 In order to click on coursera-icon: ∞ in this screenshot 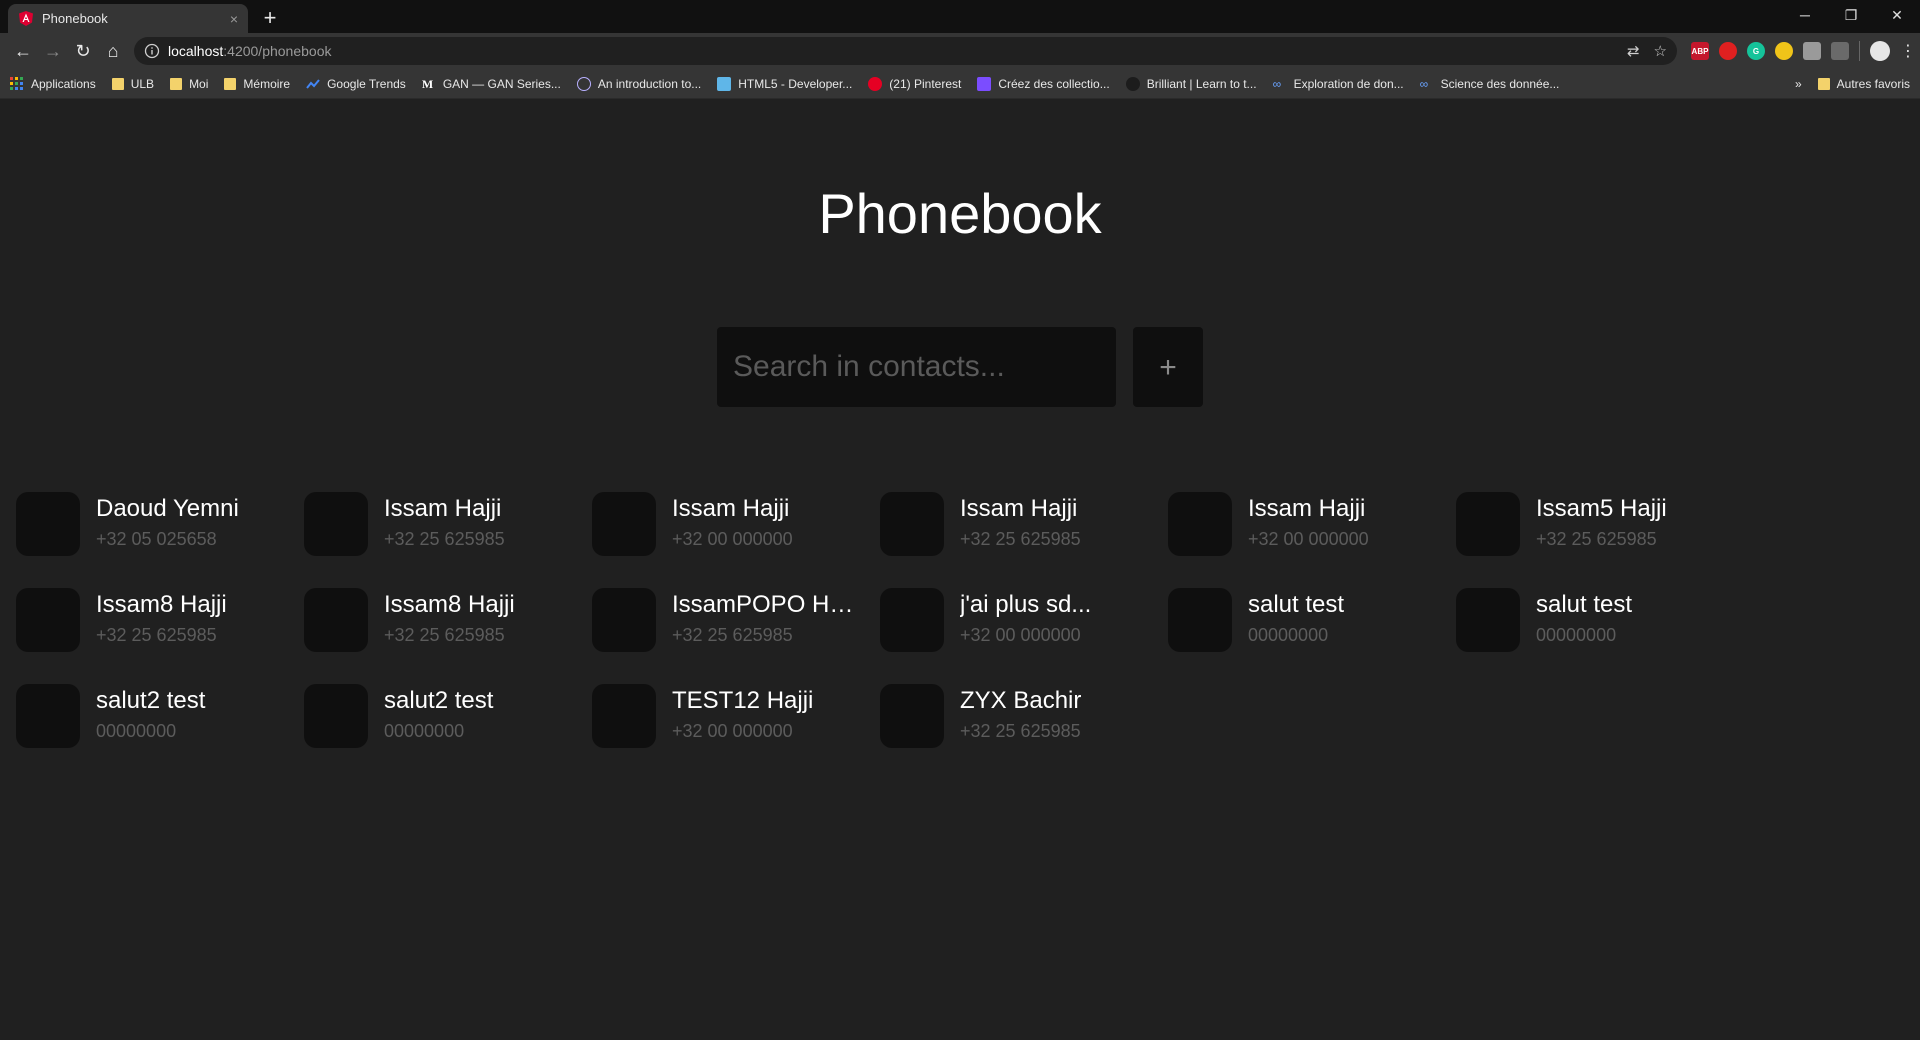, I will do `click(1424, 83)`.